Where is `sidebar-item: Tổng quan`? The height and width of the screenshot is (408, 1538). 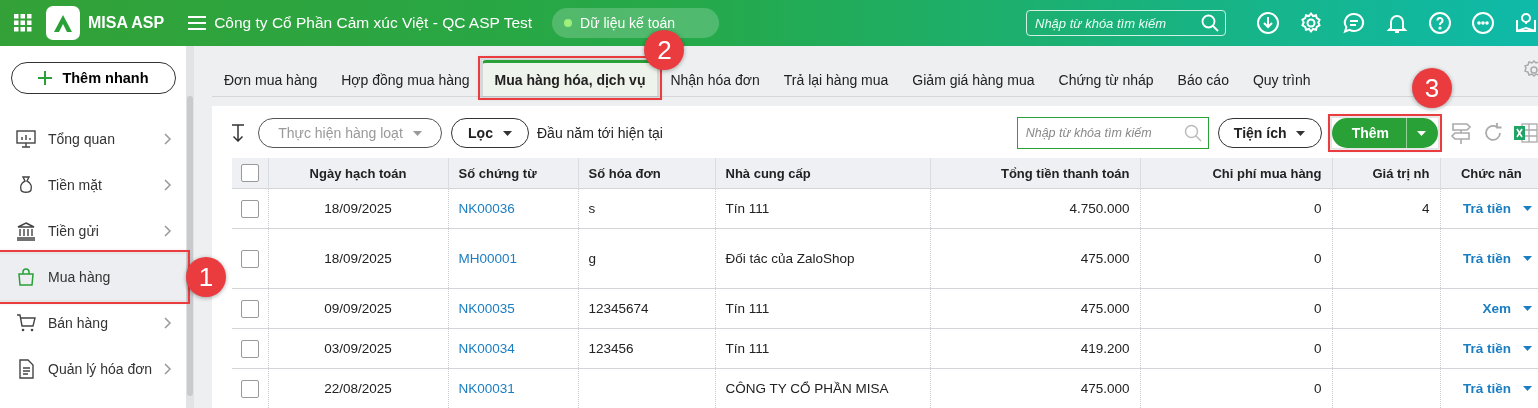 sidebar-item: Tổng quan is located at coordinates (93, 139).